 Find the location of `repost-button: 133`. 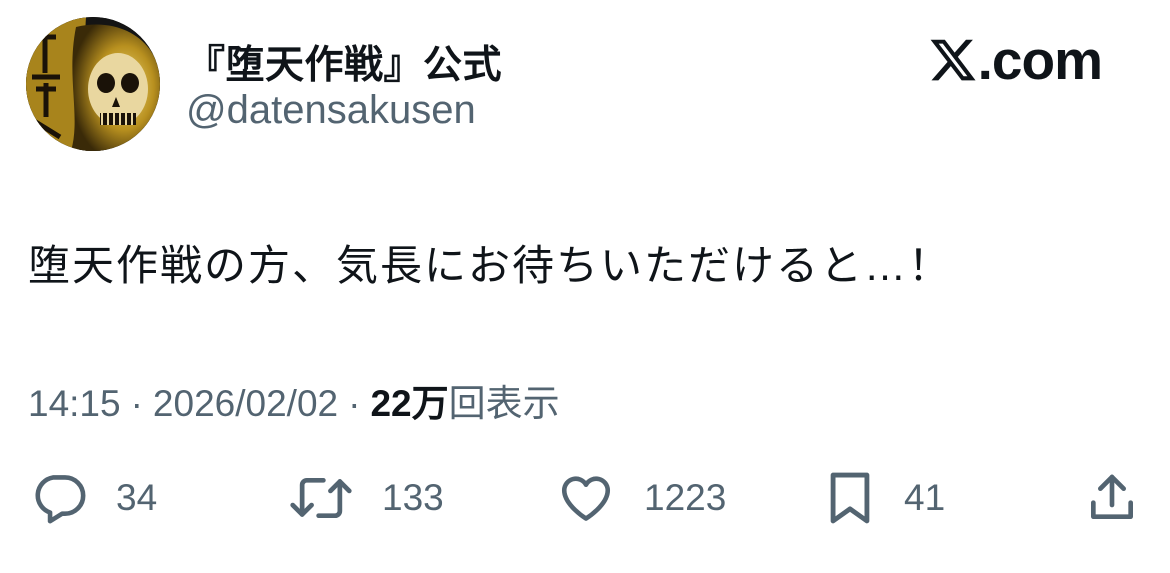

repost-button: 133 is located at coordinates (366, 498).